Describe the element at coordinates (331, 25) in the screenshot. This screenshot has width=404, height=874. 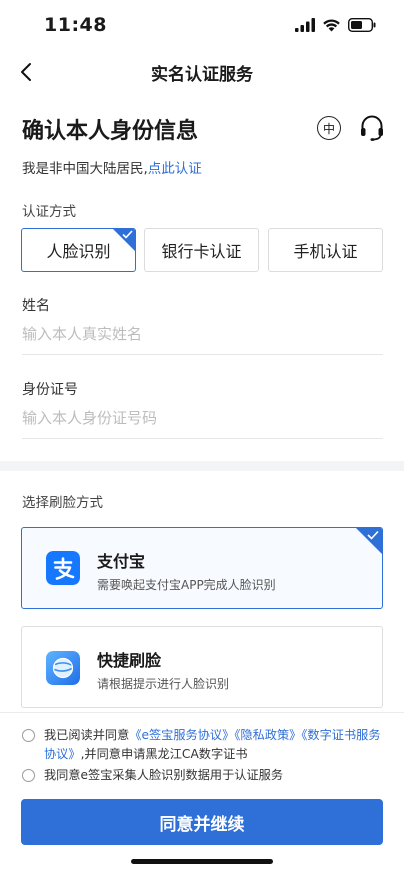
I see `wifi-icon` at that location.